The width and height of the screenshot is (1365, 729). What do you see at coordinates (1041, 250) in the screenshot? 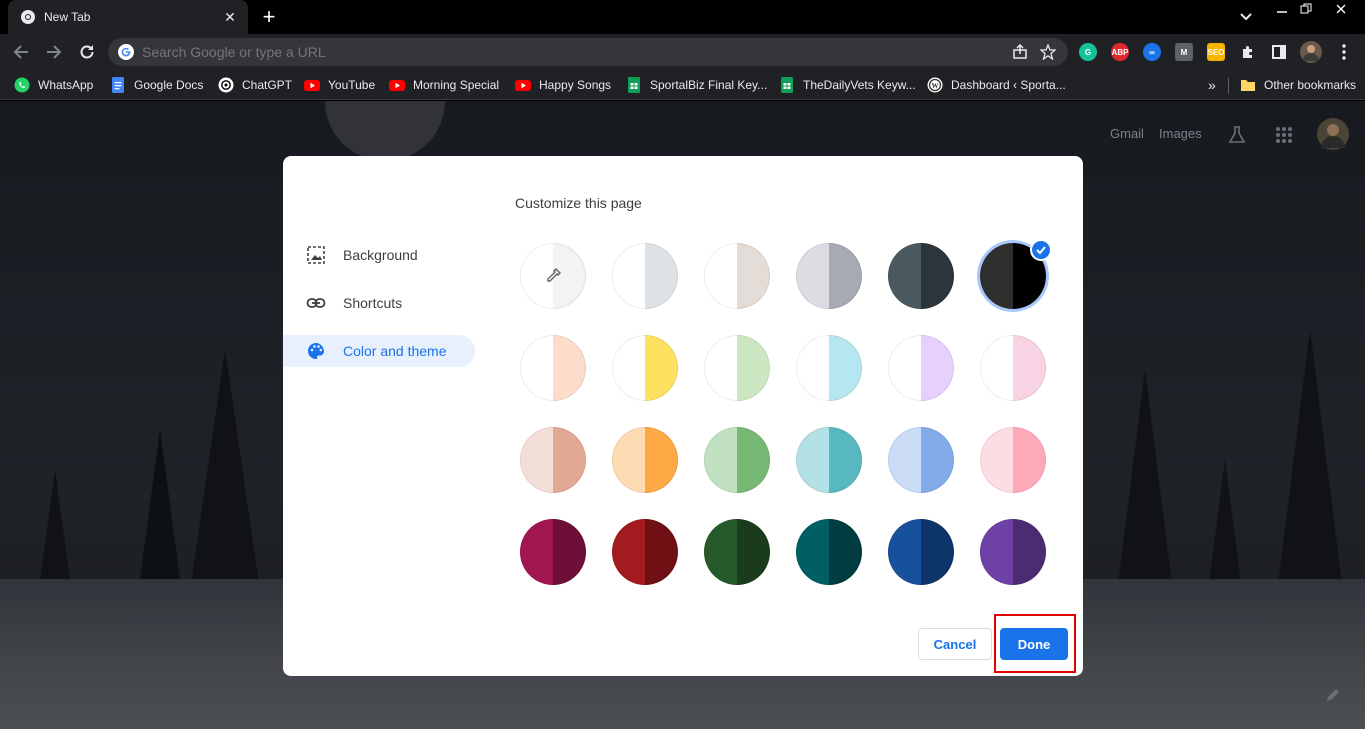
I see `selected-check-icon` at bounding box center [1041, 250].